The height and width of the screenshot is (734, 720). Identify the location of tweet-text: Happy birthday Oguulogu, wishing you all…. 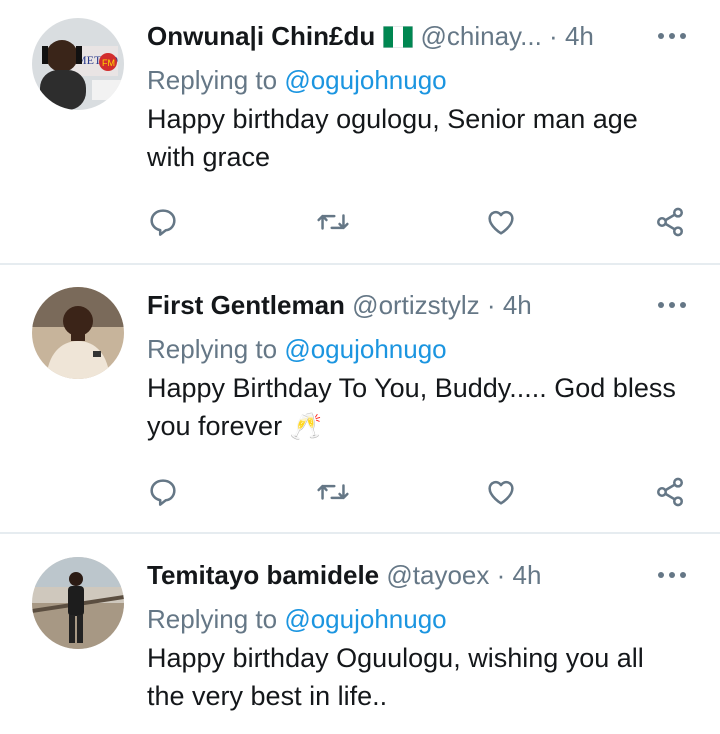
(427, 677).